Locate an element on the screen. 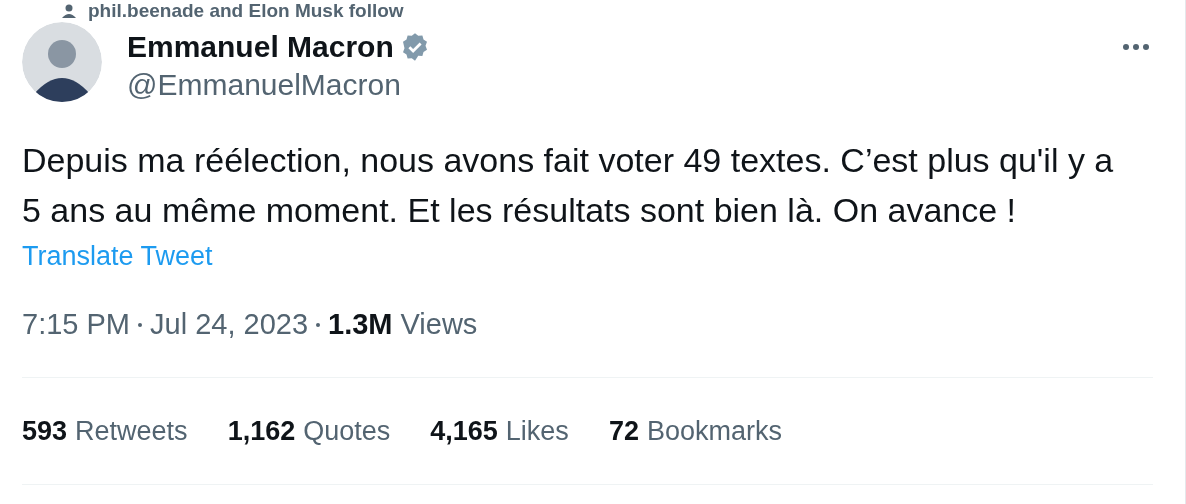  stat-link: 593 Retweets is located at coordinates (105, 431).